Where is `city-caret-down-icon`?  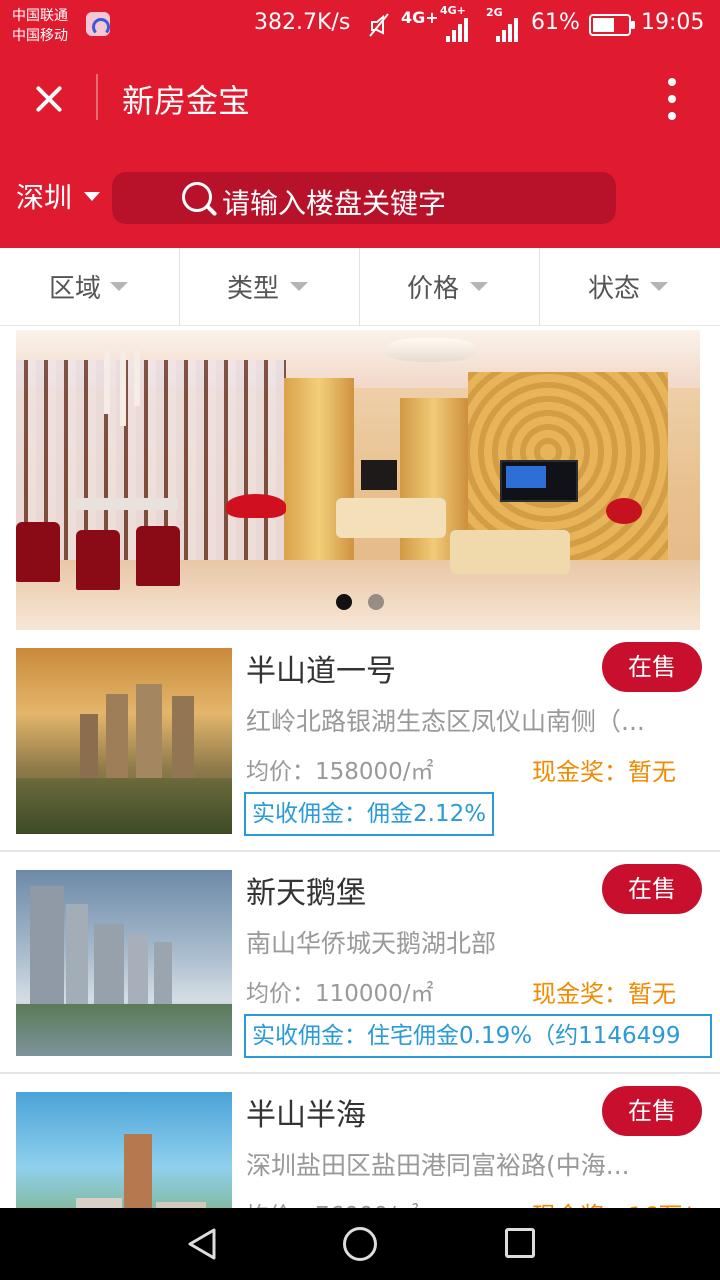
city-caret-down-icon is located at coordinates (92, 196).